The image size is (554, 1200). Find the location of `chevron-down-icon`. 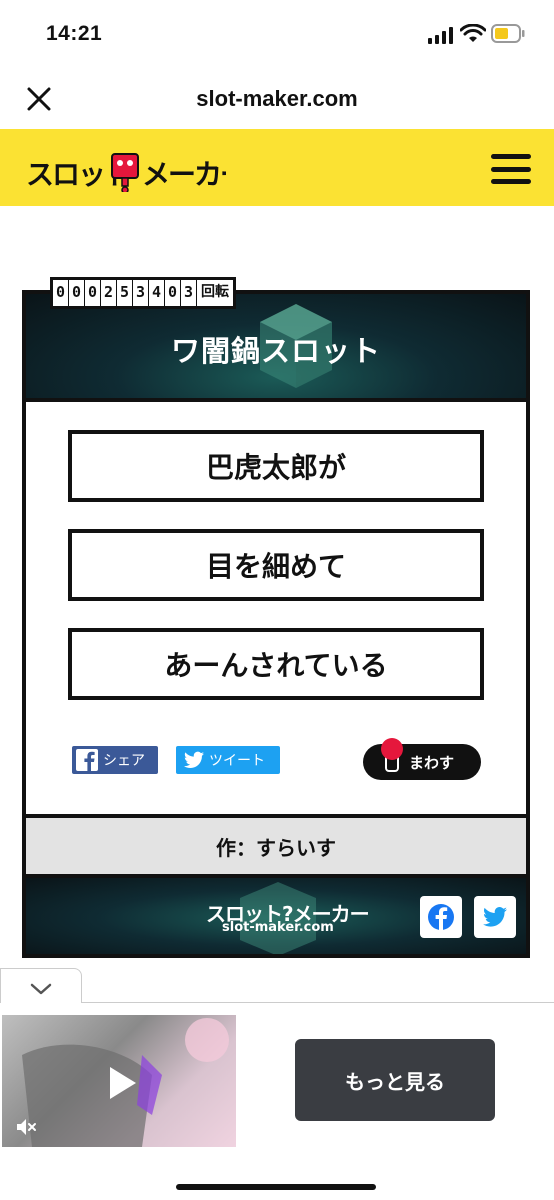

chevron-down-icon is located at coordinates (41, 989).